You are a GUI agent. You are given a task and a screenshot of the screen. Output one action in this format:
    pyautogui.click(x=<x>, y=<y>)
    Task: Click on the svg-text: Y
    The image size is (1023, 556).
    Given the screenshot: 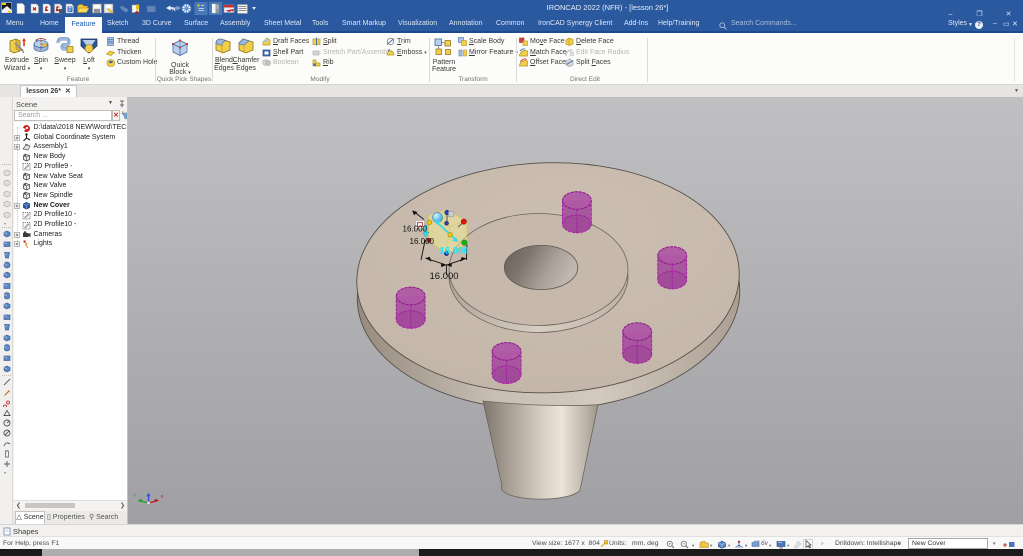 What is the action you would take?
    pyautogui.click(x=134, y=495)
    